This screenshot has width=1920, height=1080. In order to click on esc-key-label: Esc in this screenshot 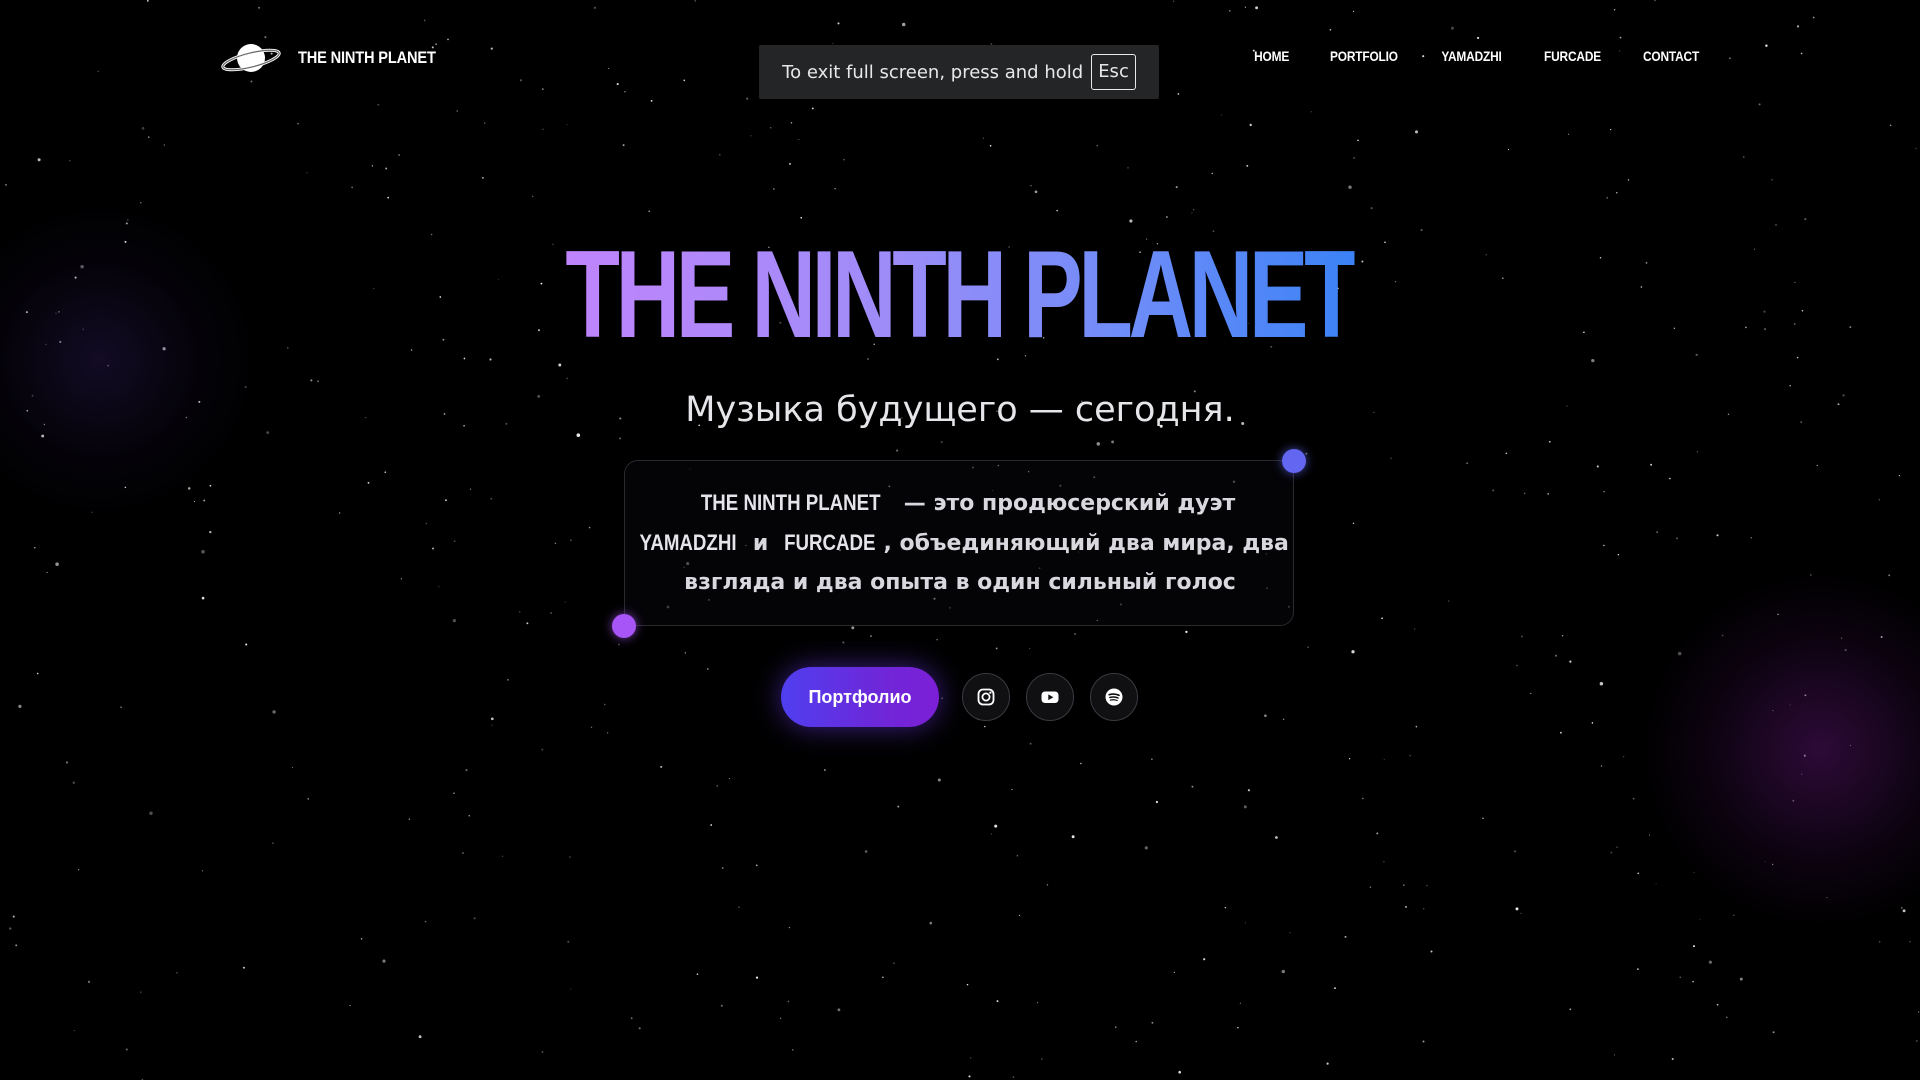, I will do `click(1113, 72)`.